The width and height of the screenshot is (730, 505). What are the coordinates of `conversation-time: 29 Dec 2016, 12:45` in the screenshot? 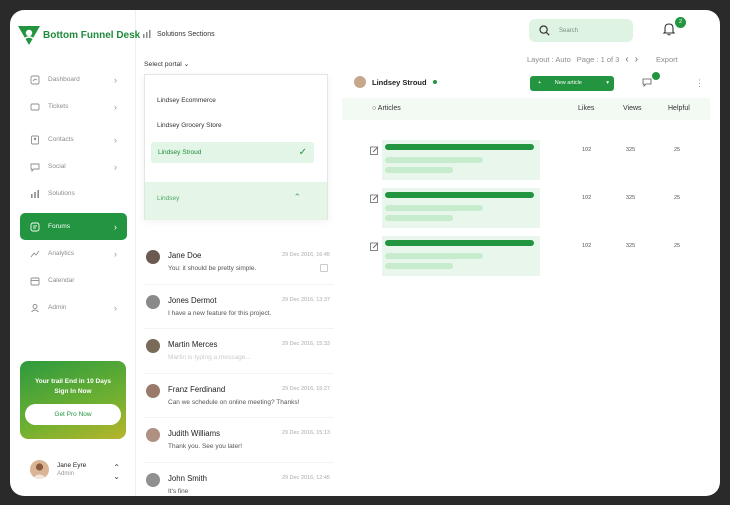 It's located at (305, 477).